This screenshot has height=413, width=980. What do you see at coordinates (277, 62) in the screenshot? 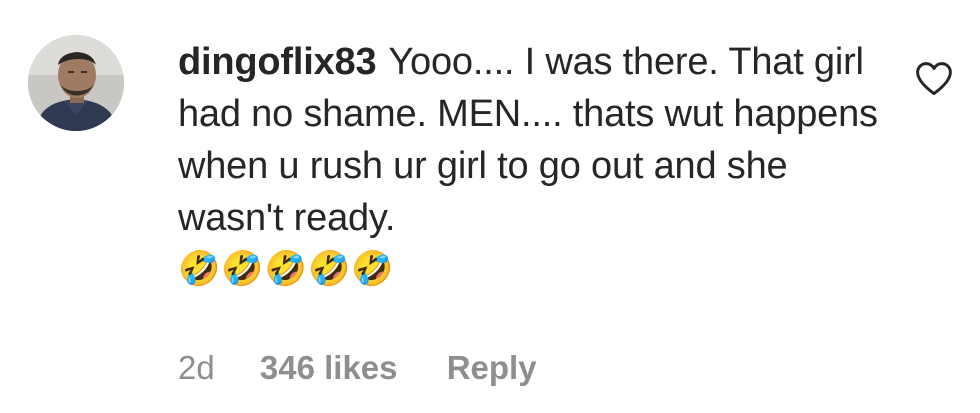
I see `comment-username: dingoflix83` at bounding box center [277, 62].